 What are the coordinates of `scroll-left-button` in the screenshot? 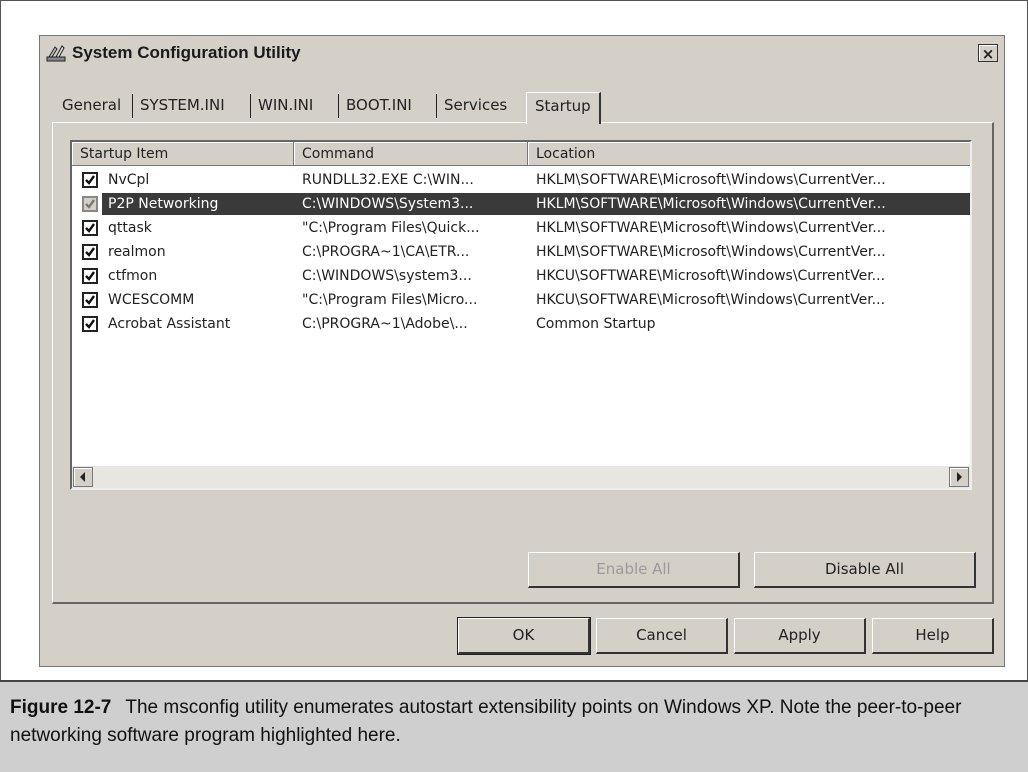 It's located at (83, 477).